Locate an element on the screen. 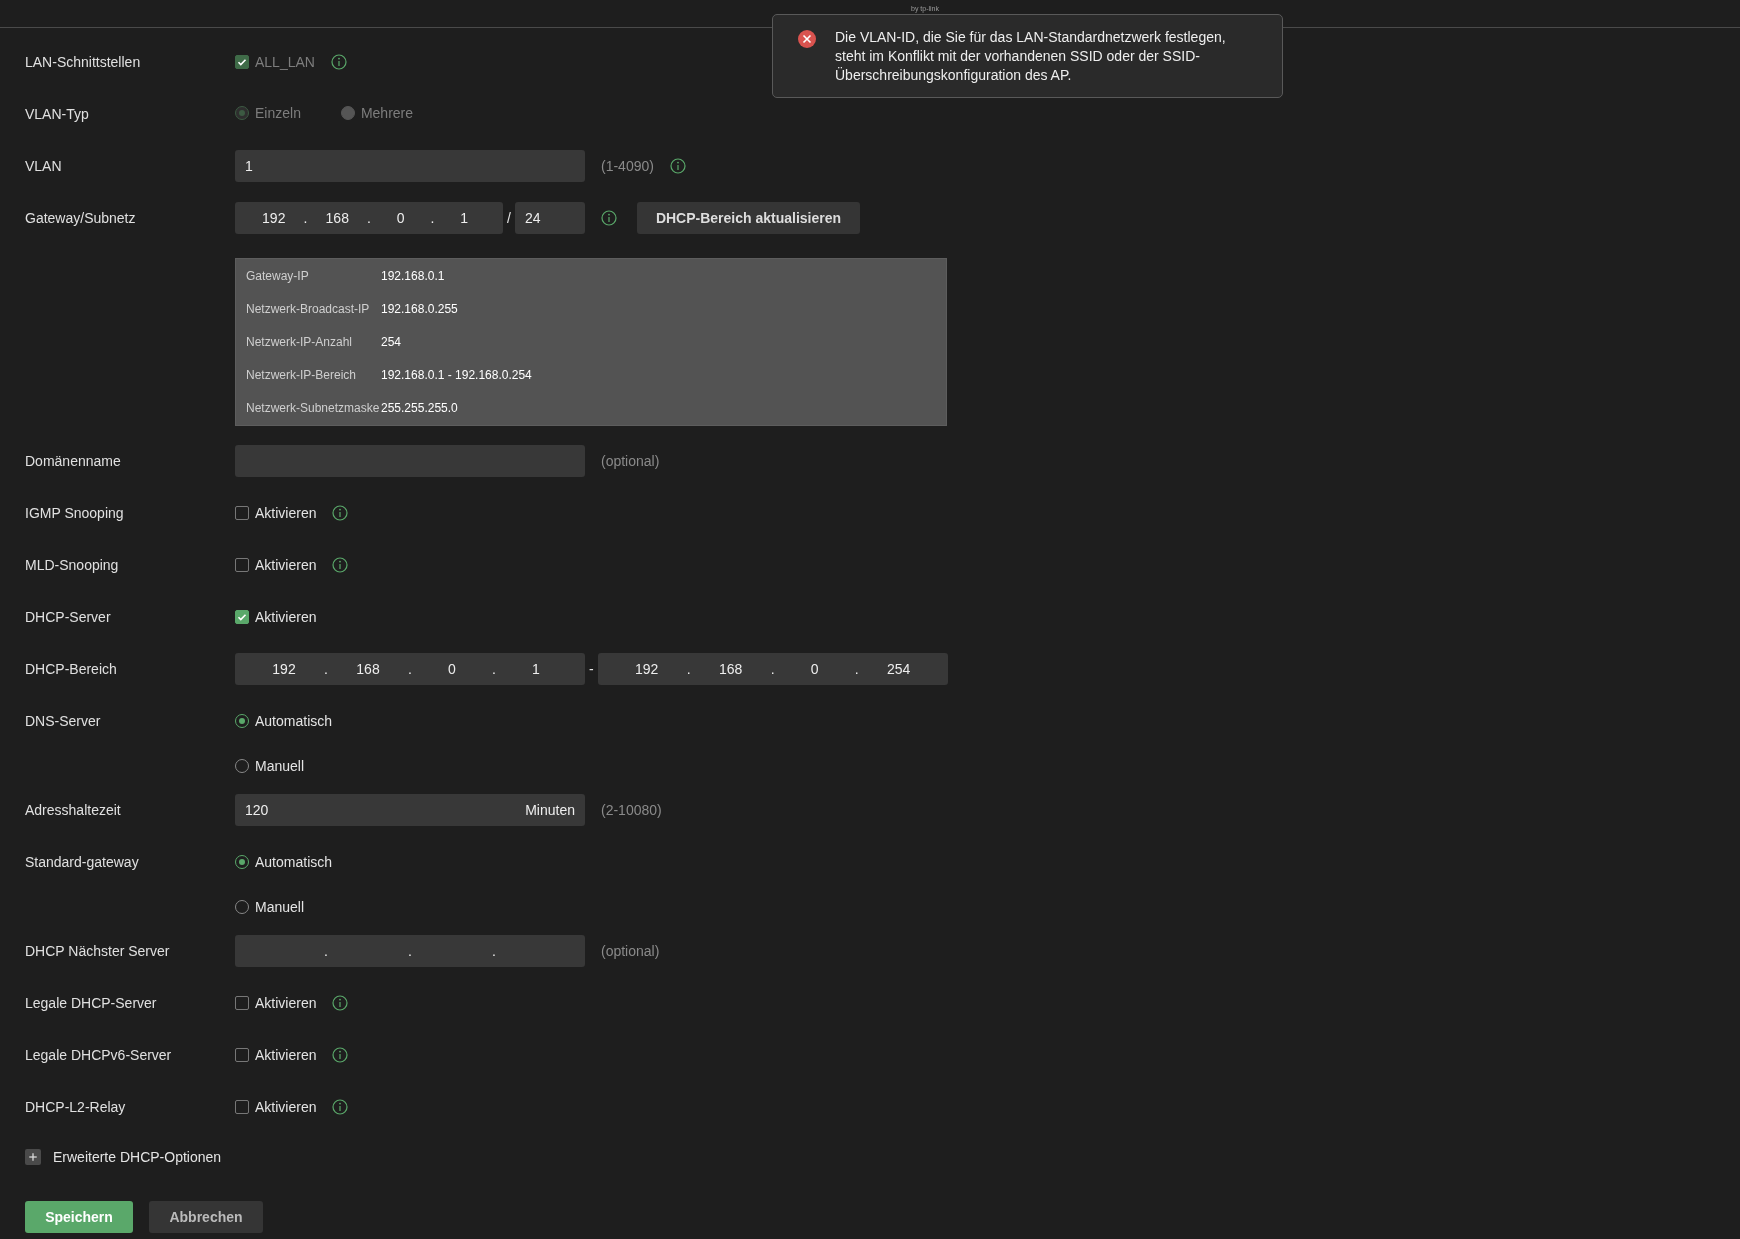 Image resolution: width=1740 pixels, height=1239 pixels. field-label: Domänenname is located at coordinates (73, 461).